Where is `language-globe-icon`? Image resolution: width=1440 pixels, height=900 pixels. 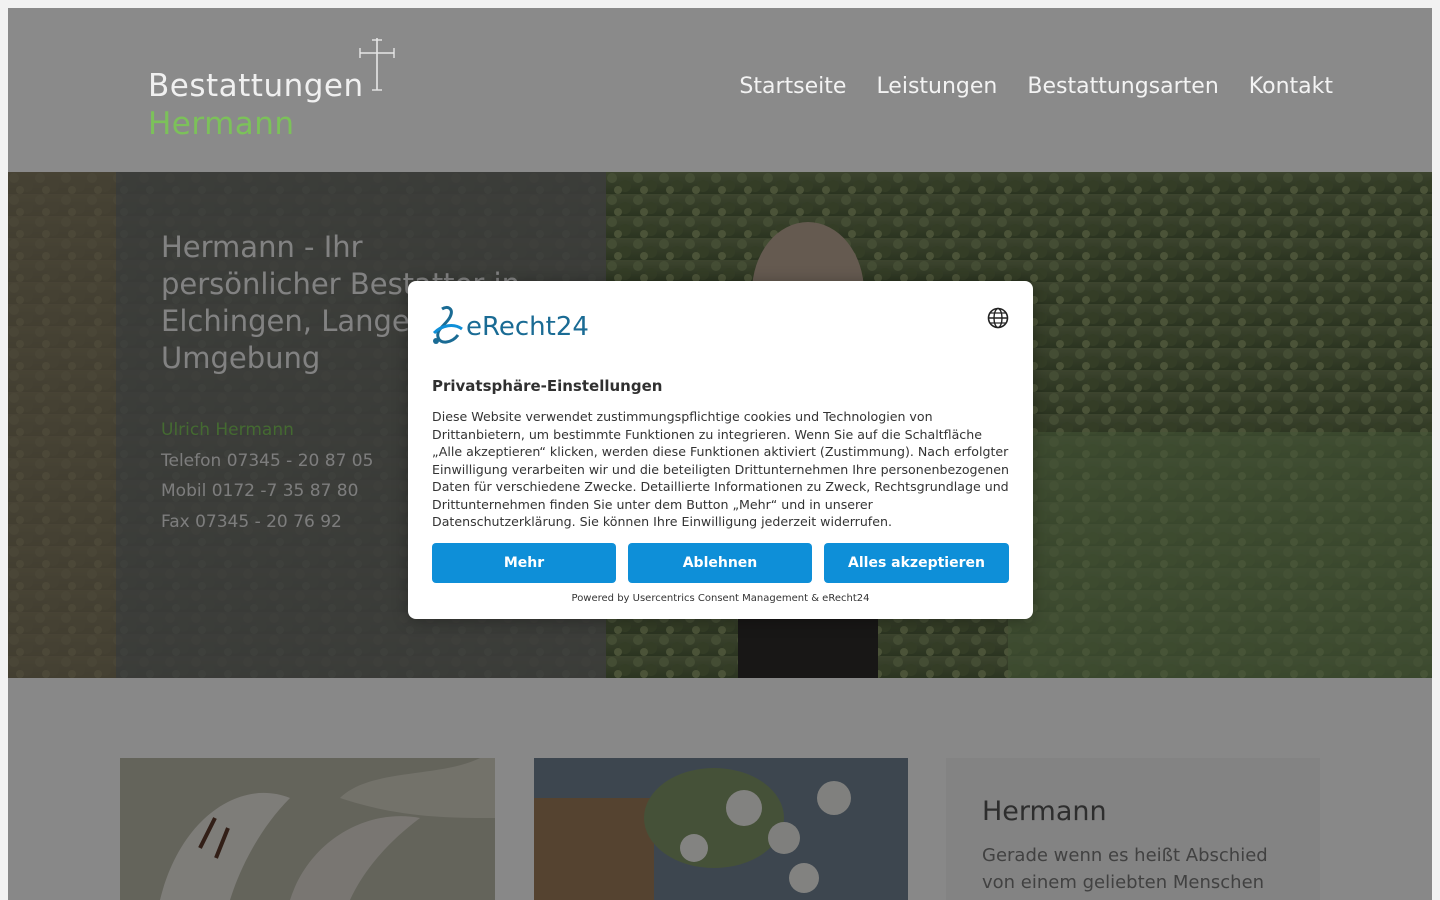 language-globe-icon is located at coordinates (998, 318).